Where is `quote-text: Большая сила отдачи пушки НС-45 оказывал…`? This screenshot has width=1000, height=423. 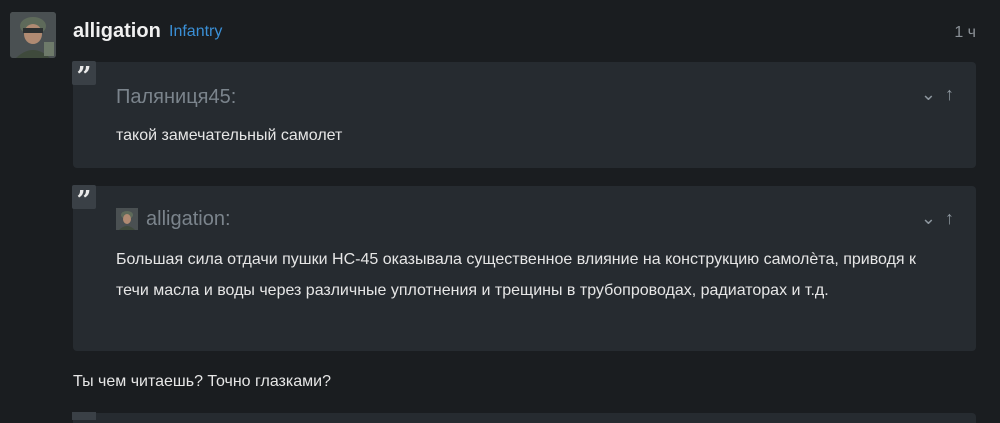 quote-text: Большая сила отдачи пушки НС-45 оказывал… is located at coordinates (516, 275).